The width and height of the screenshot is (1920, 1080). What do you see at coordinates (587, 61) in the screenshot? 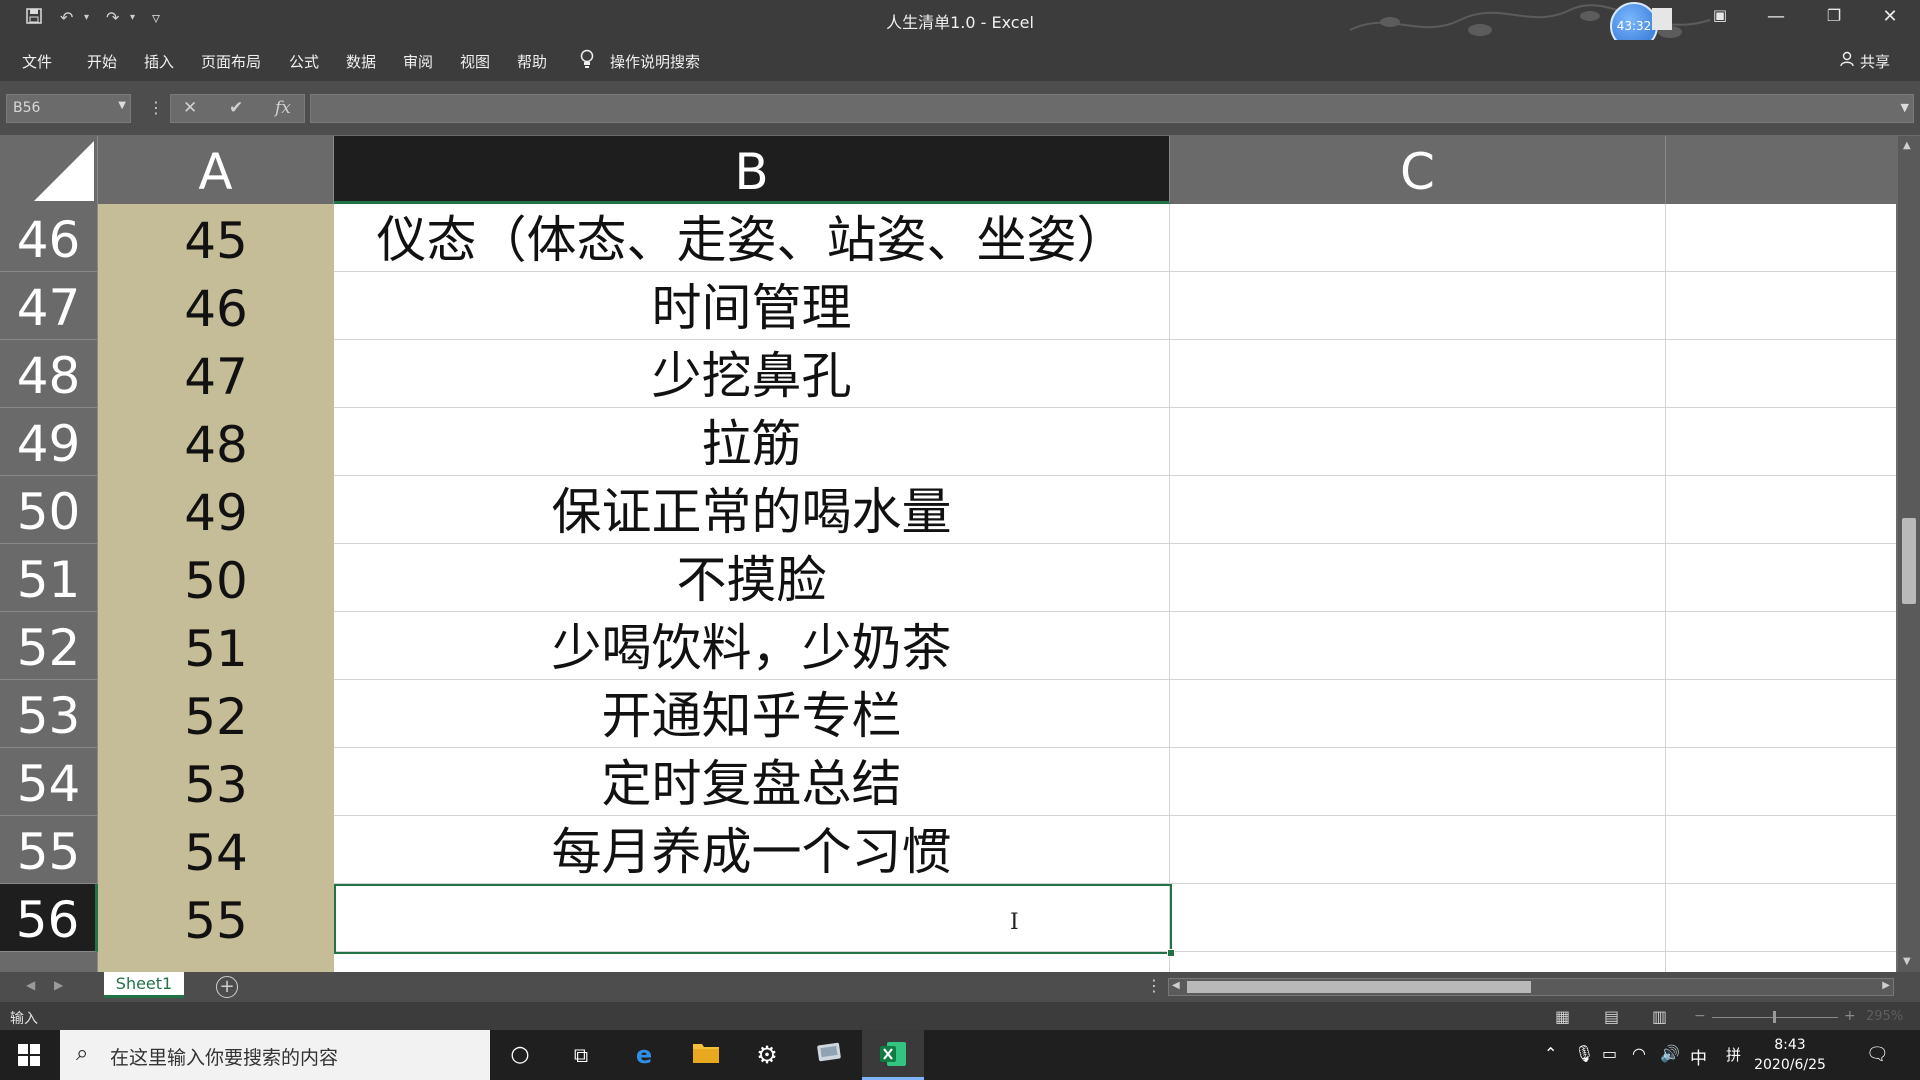
I see `lightbulb-icon` at bounding box center [587, 61].